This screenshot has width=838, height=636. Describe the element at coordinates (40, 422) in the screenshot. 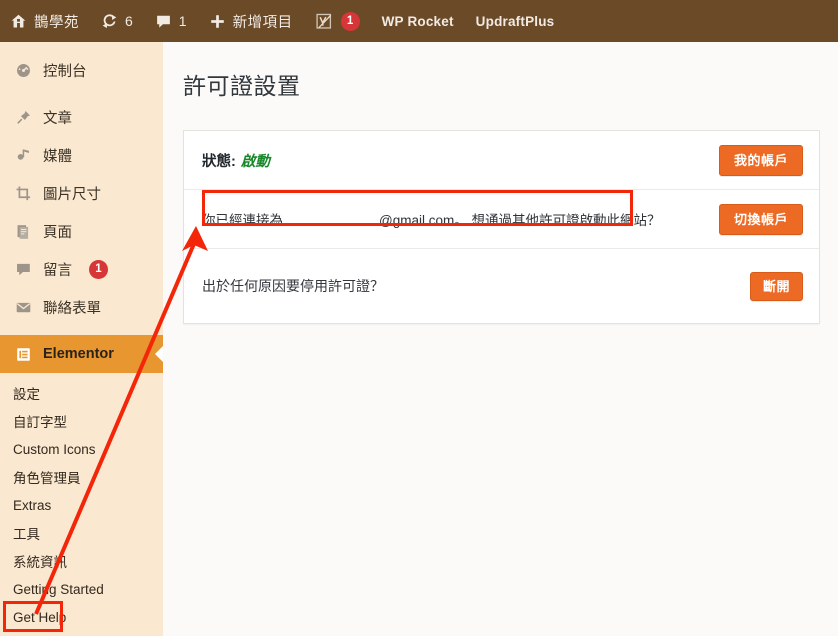

I see `submenu-label: 自訂字型` at that location.